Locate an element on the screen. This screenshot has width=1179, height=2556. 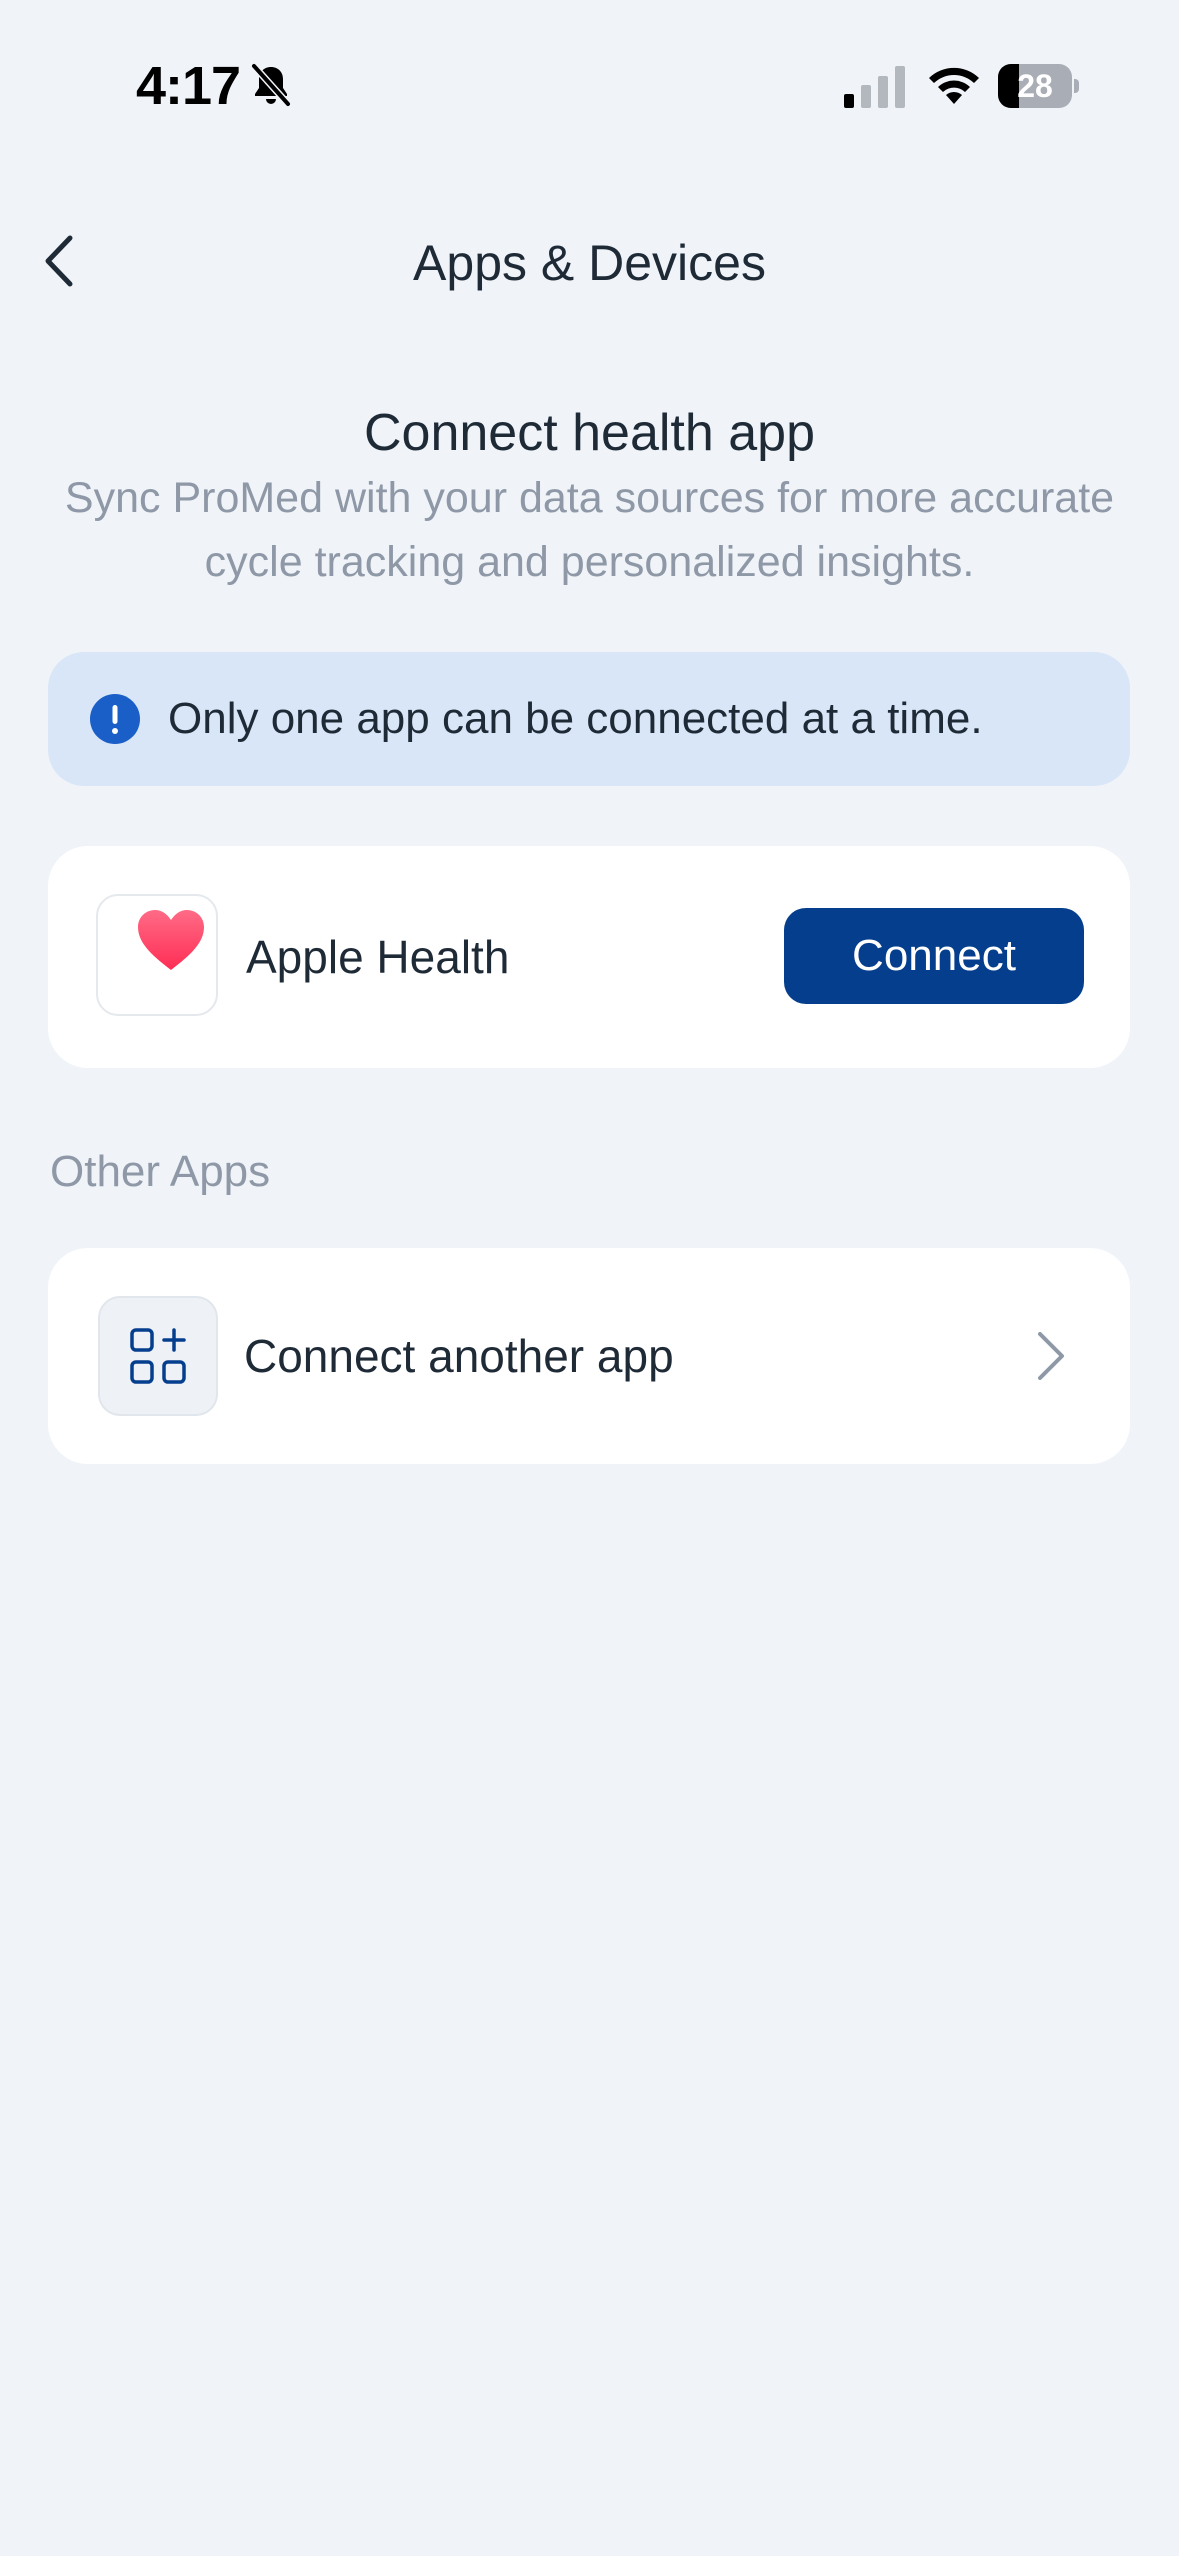
apple-health-app-icon is located at coordinates (157, 955).